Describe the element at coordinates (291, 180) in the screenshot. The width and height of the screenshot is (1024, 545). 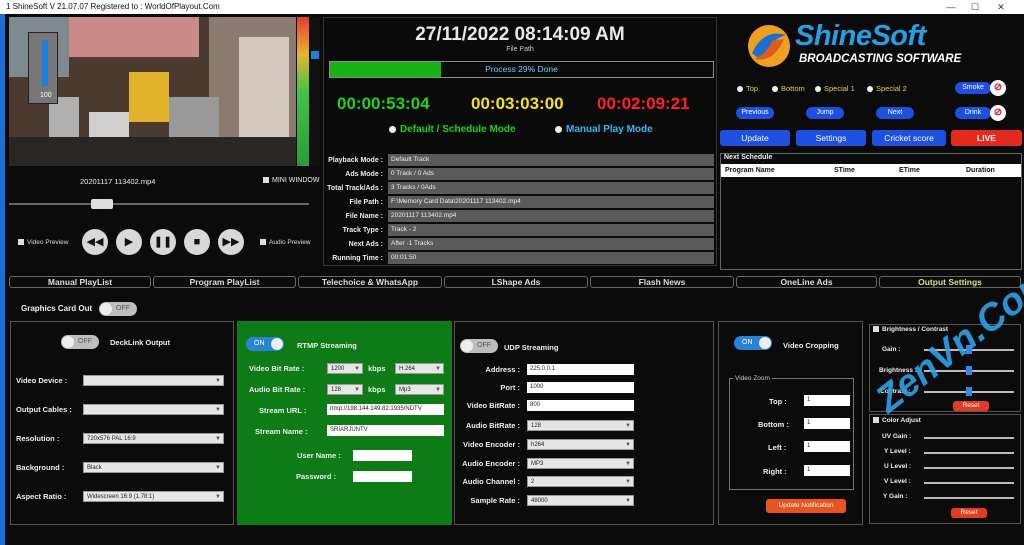
I see `mini-window-checkbox: MINI WINDOW` at that location.